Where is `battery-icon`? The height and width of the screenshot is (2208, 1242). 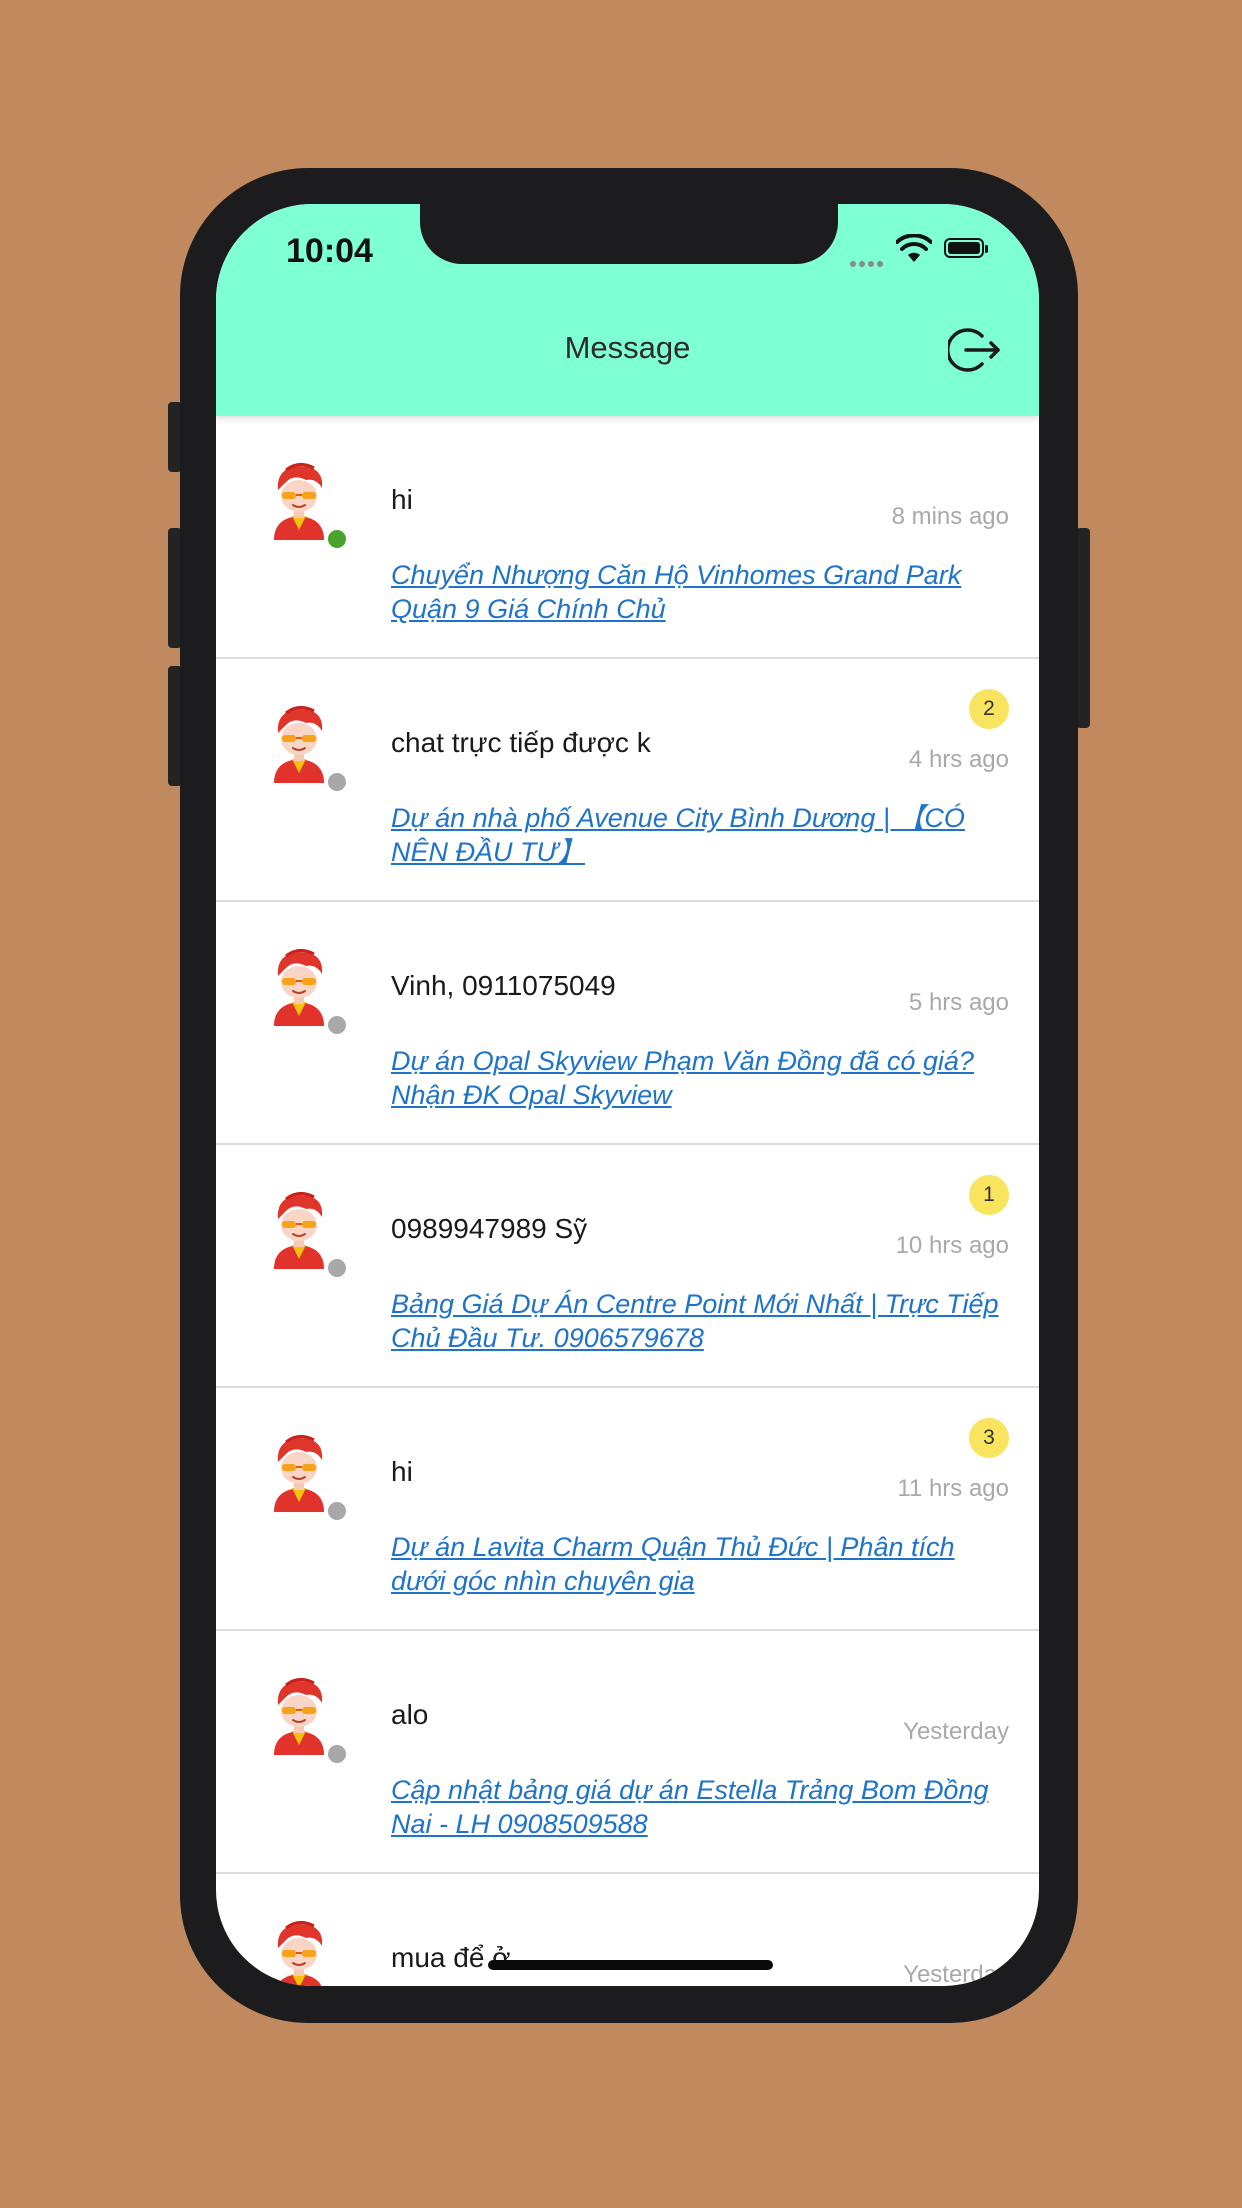 battery-icon is located at coordinates (966, 248).